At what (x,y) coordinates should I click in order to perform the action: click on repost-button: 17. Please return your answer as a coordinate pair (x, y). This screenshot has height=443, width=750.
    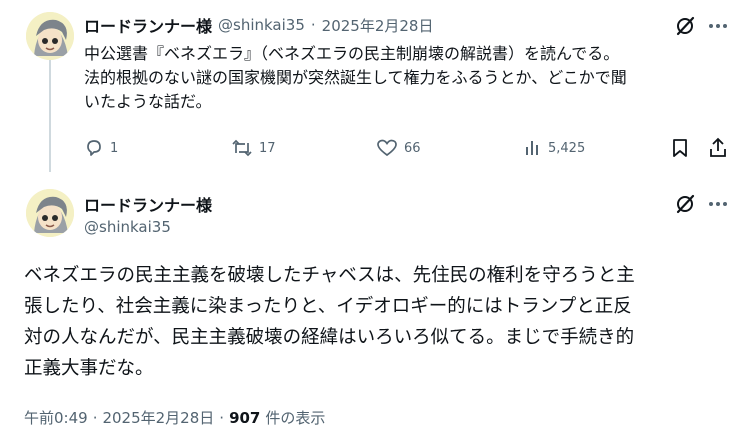
    Looking at the image, I should click on (253, 148).